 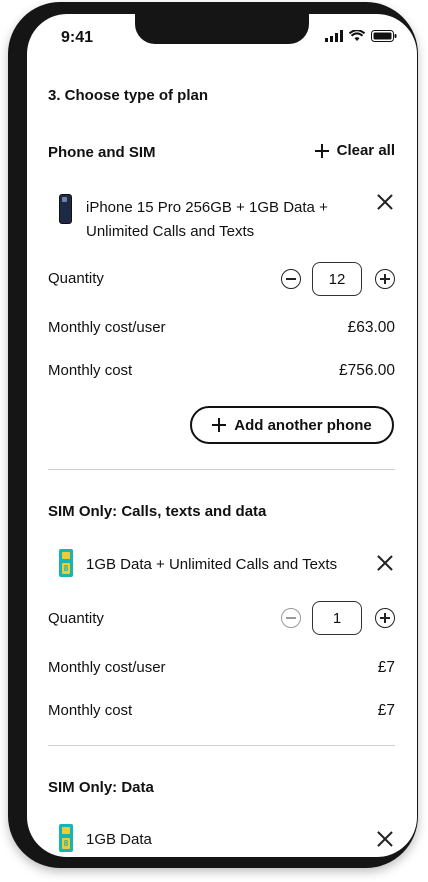 I want to click on remove-data-close-icon, so click(x=385, y=839).